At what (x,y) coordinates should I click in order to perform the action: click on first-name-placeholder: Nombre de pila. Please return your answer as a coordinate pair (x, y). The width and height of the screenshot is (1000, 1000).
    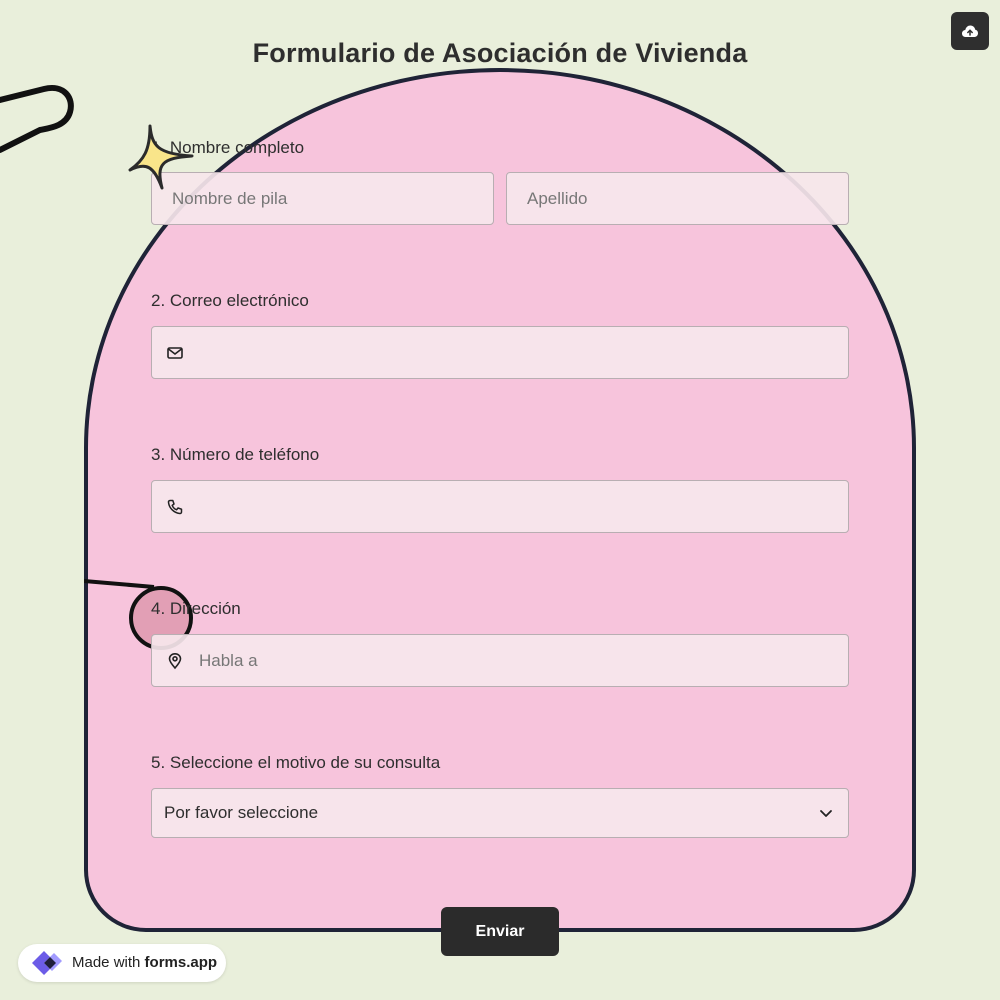
    Looking at the image, I should click on (230, 198).